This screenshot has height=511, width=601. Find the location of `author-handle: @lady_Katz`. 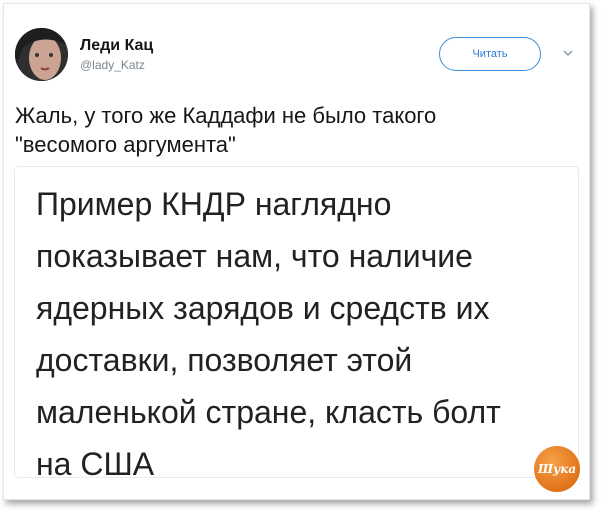

author-handle: @lady_Katz is located at coordinates (112, 65).